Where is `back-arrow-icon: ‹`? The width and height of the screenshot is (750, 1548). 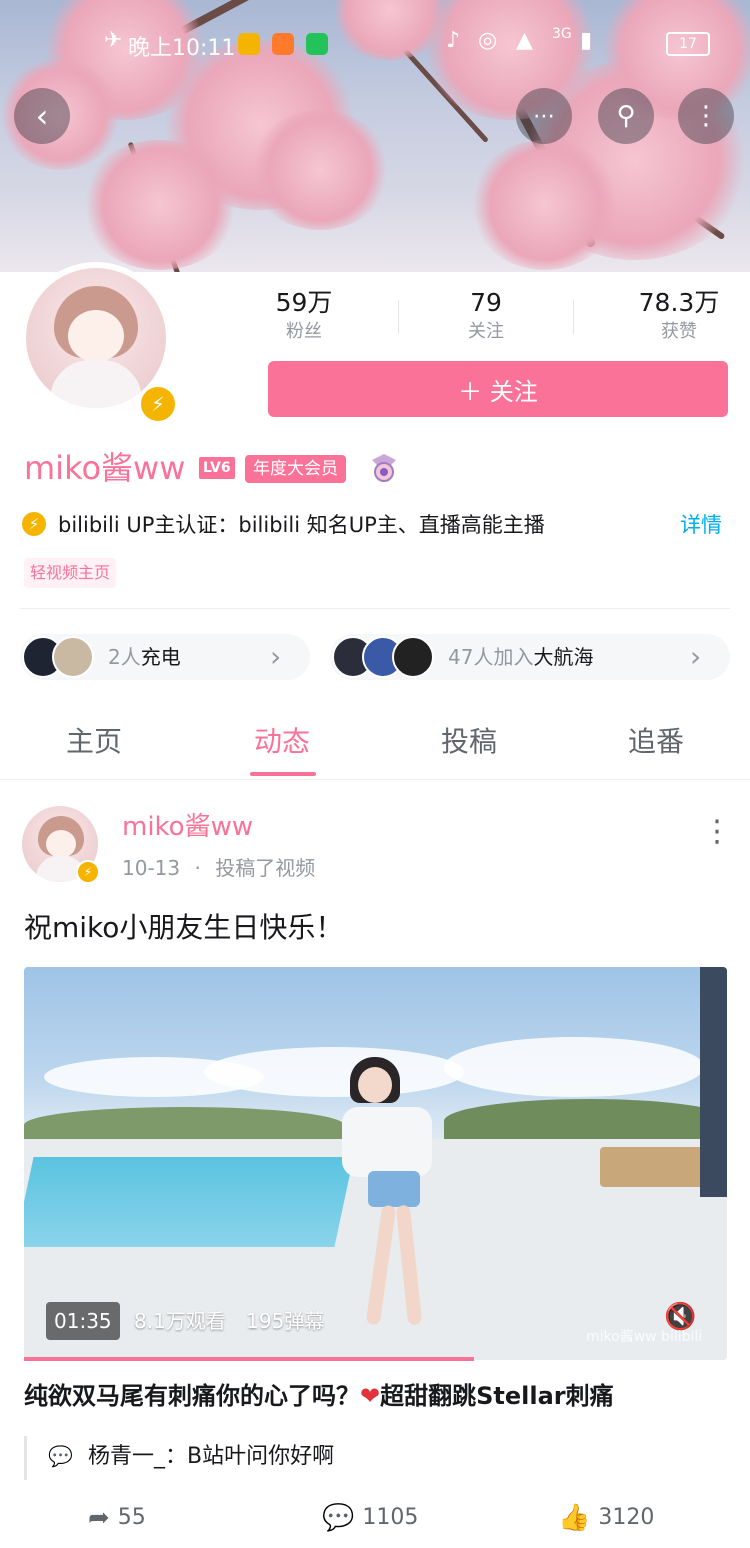
back-arrow-icon: ‹ is located at coordinates (42, 116).